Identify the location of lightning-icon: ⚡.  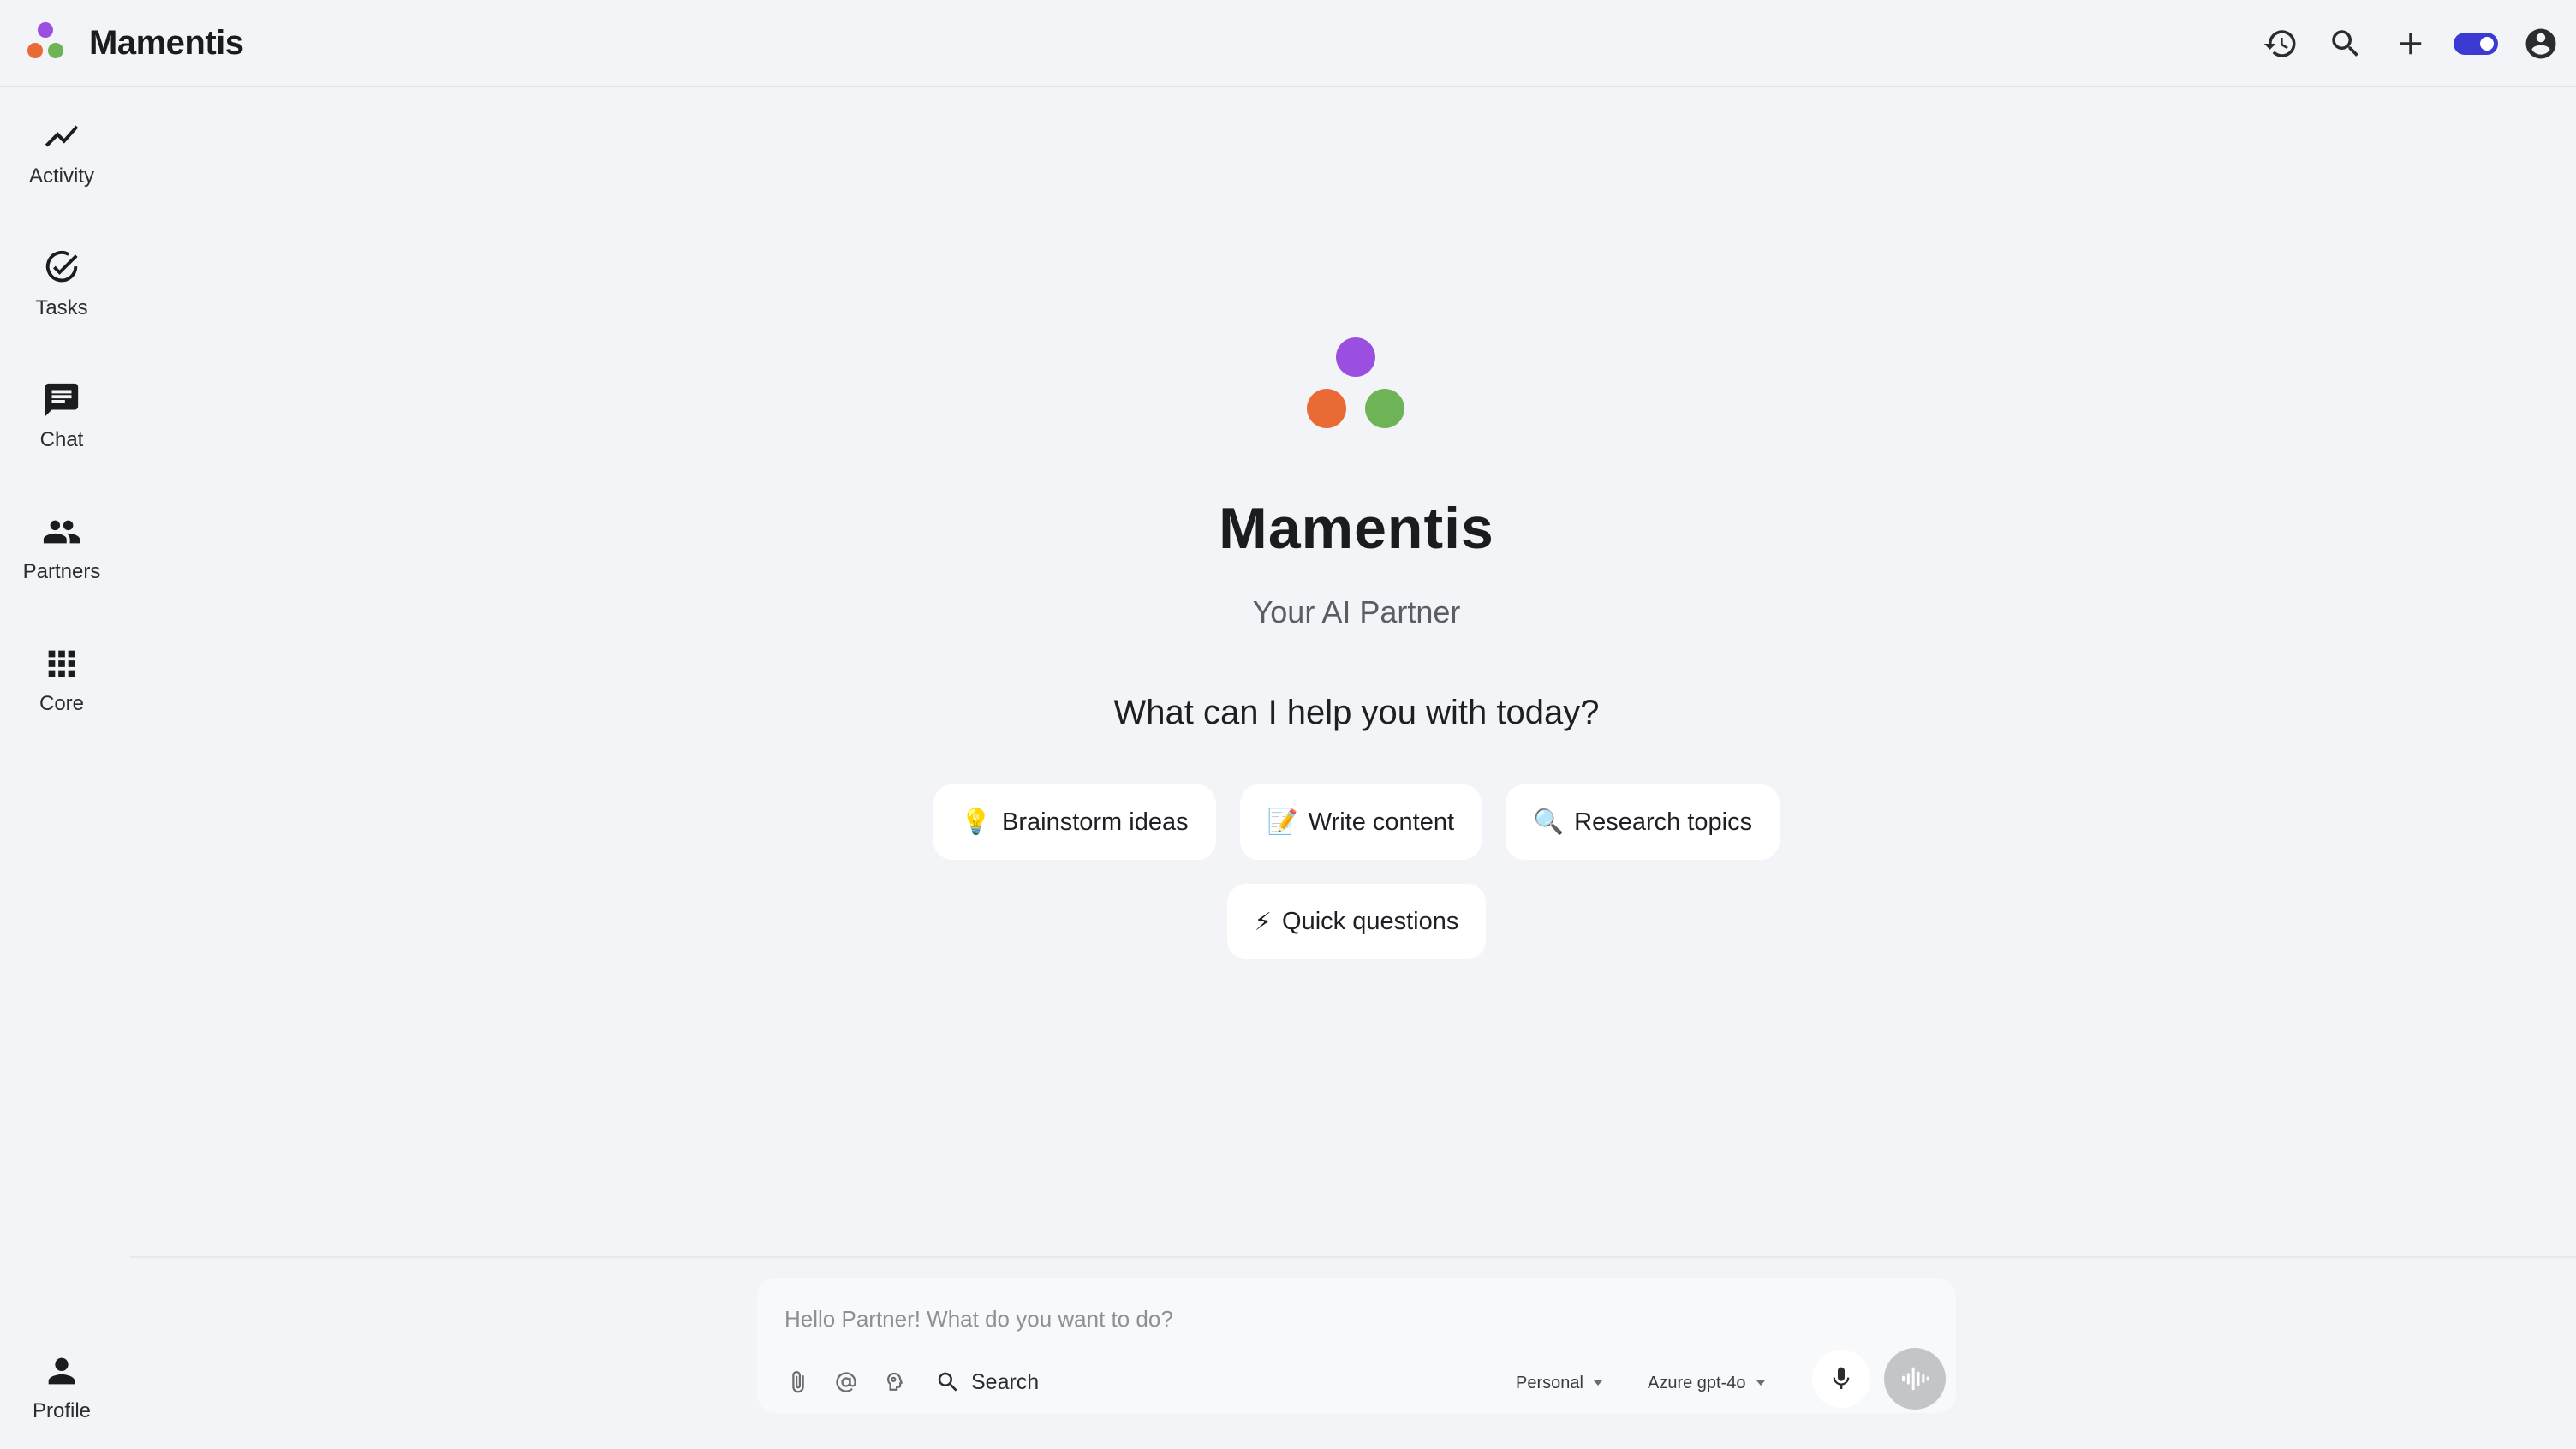
(1263, 922).